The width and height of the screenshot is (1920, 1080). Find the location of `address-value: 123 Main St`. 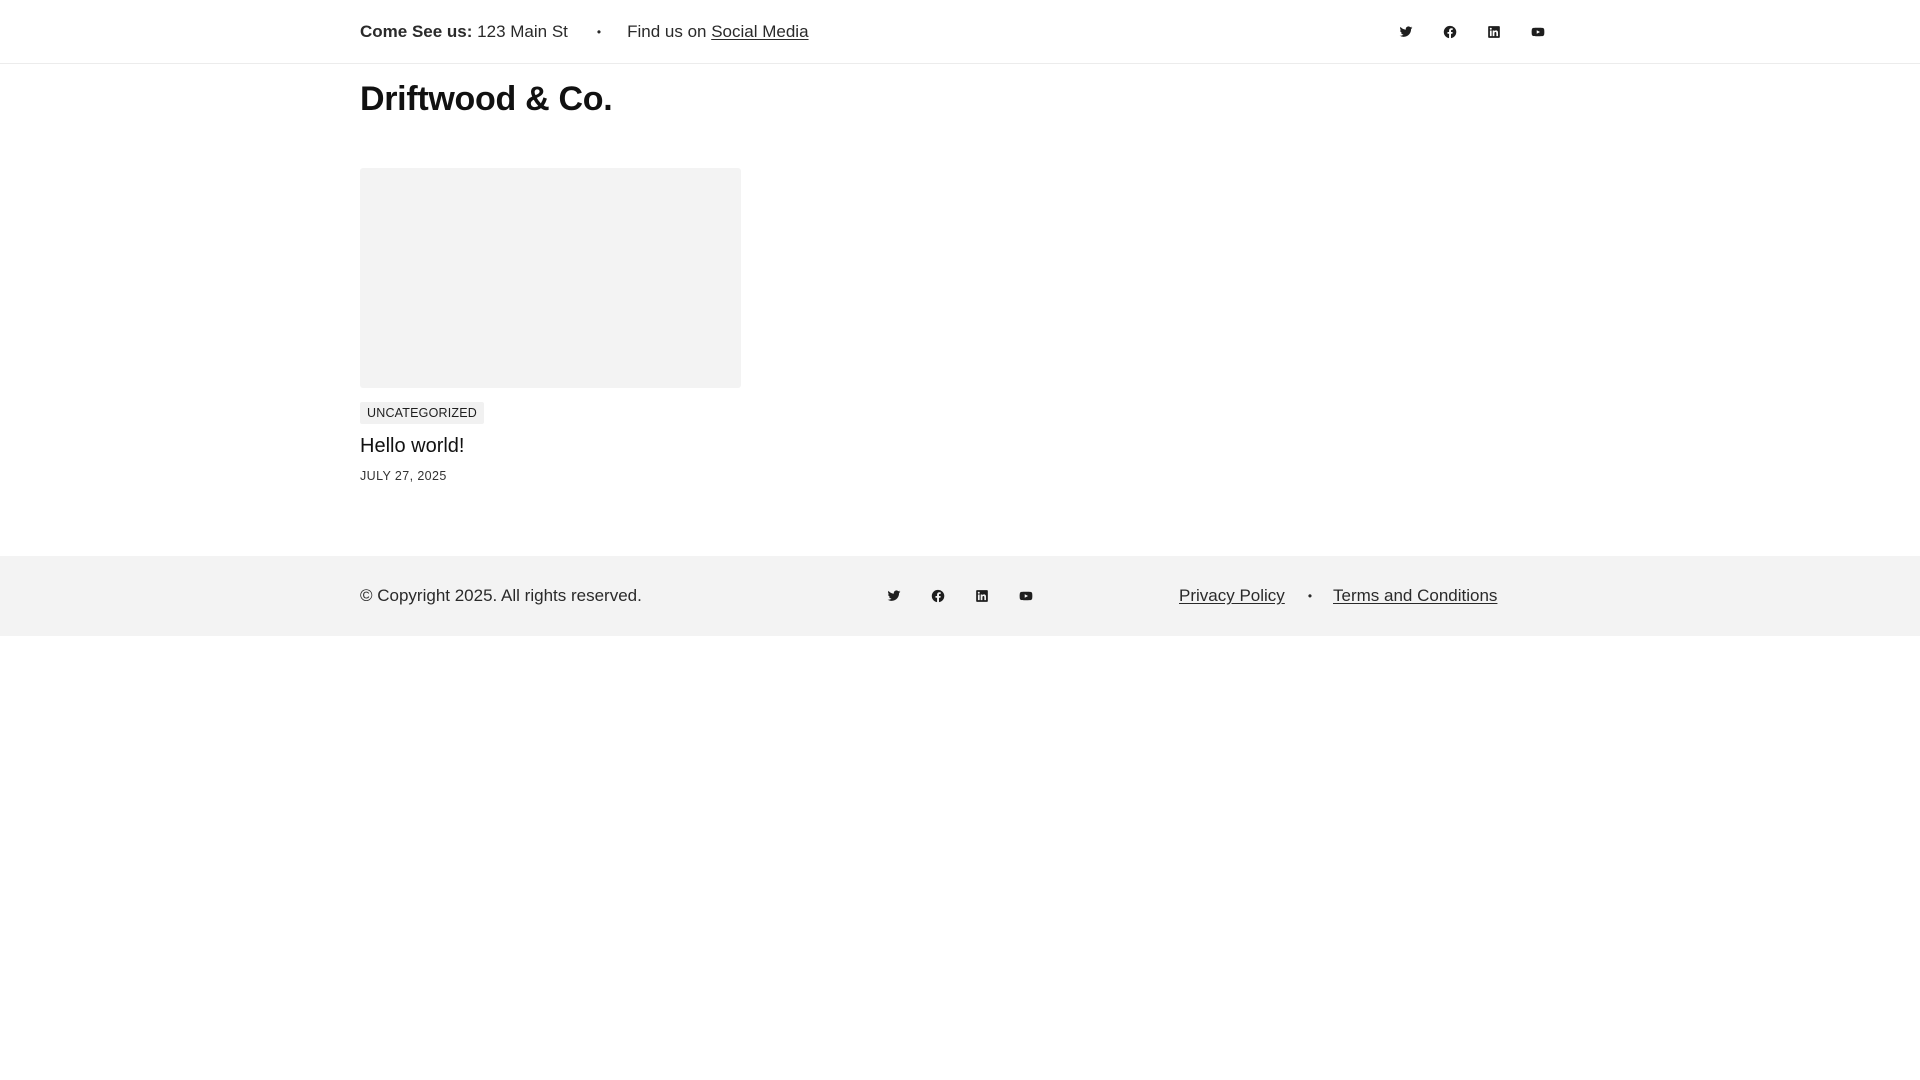

address-value: 123 Main St is located at coordinates (520, 31).